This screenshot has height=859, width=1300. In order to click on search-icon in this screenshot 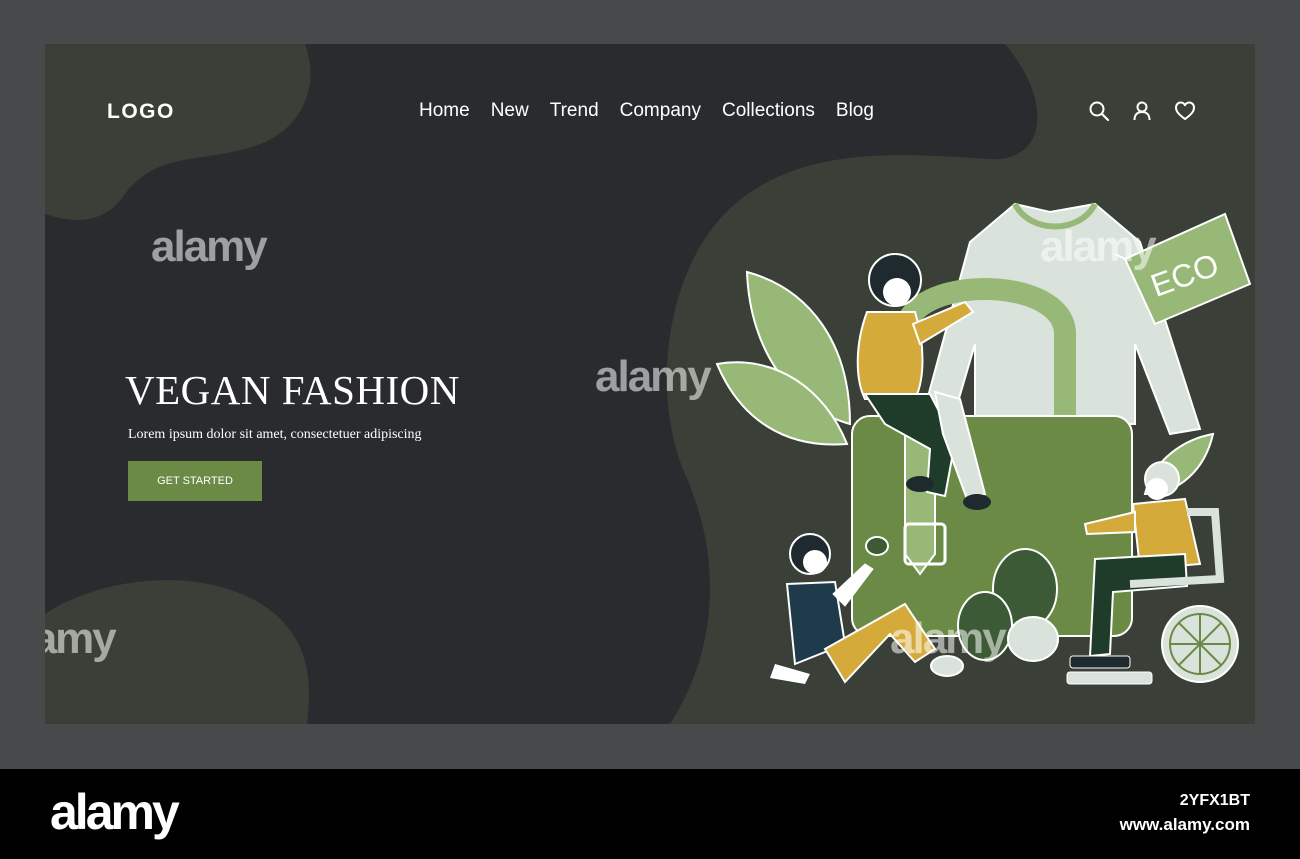, I will do `click(1099, 111)`.